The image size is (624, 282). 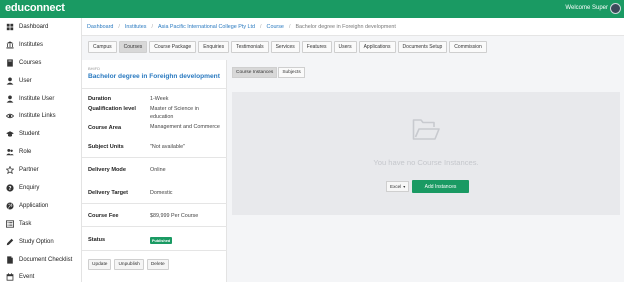 What do you see at coordinates (9, 241) in the screenshot?
I see `pencil-icon` at bounding box center [9, 241].